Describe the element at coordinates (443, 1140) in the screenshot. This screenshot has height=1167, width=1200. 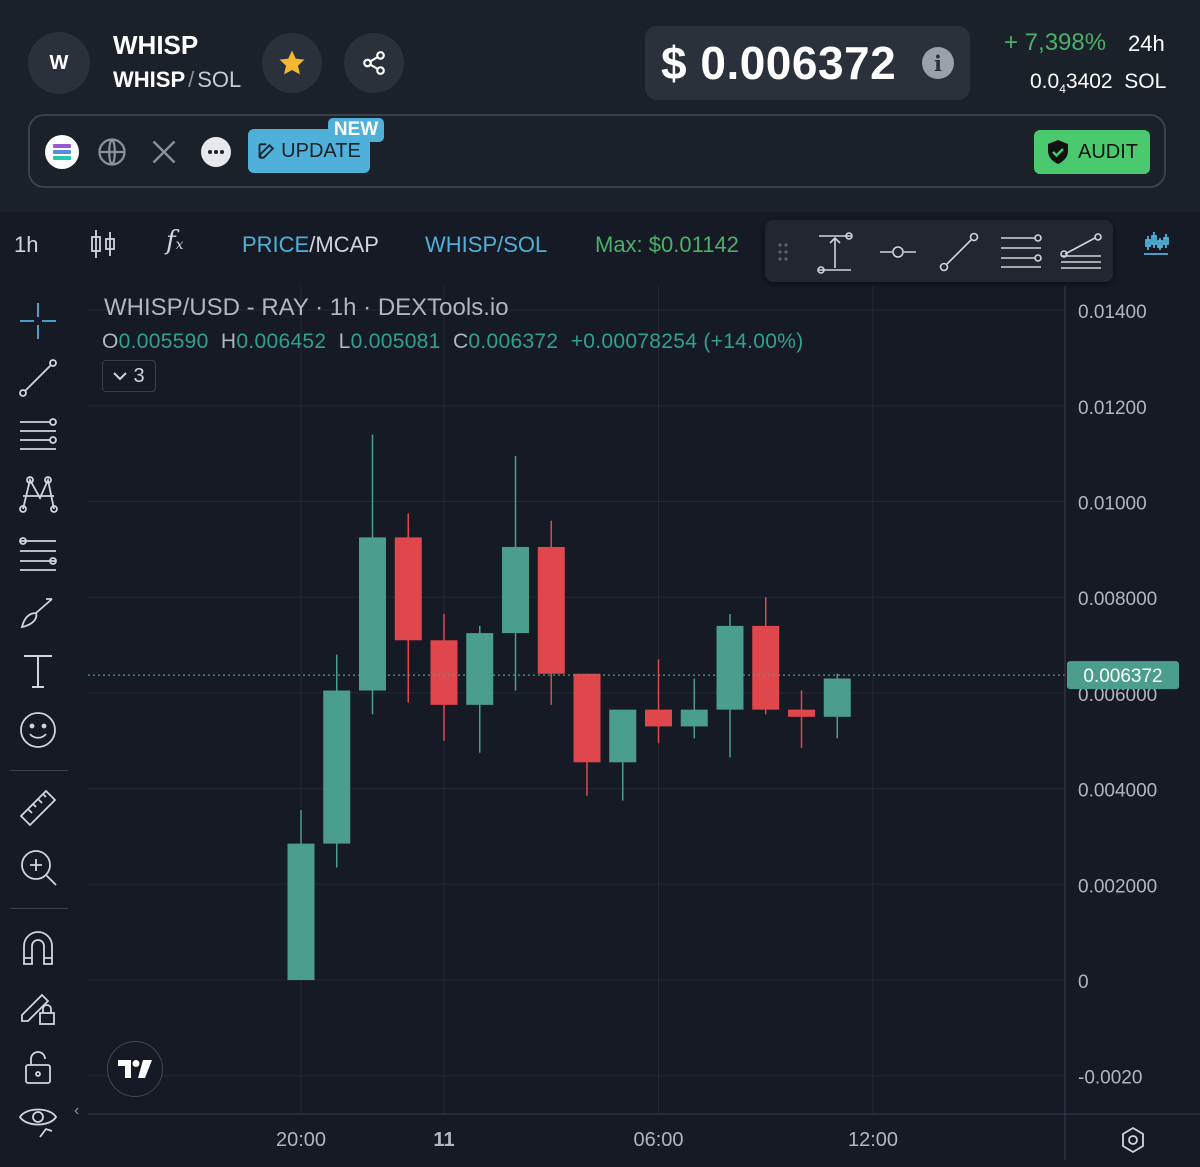
I see `x-tick-label: 11` at that location.